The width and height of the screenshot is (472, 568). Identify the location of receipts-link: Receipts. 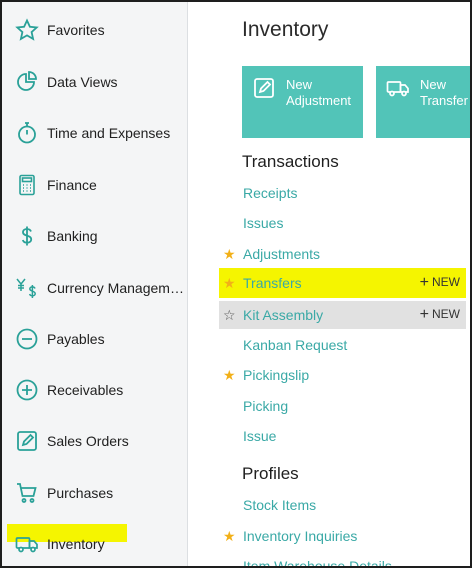
(270, 193).